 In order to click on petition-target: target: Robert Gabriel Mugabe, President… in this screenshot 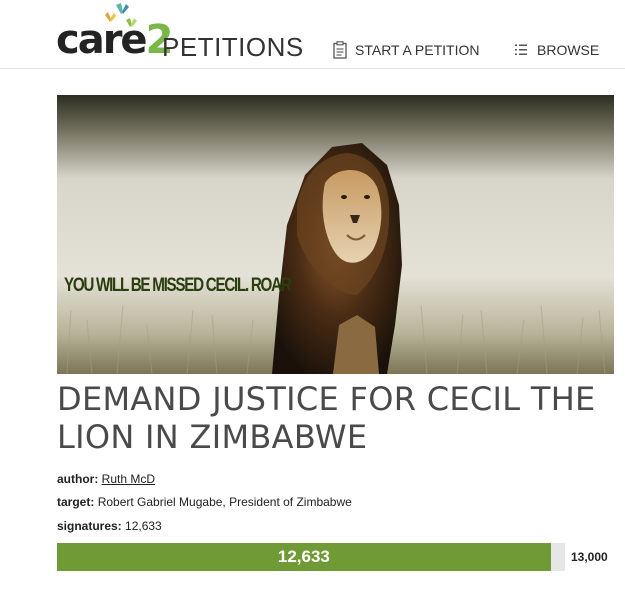, I will do `click(204, 502)`.